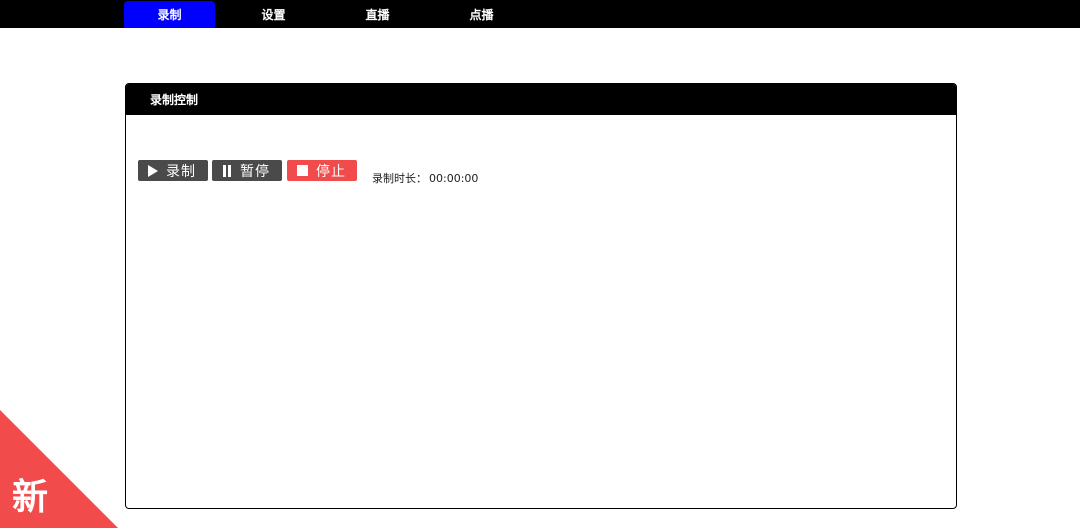 This screenshot has width=1080, height=528. I want to click on panel-title: 录制控制, so click(541, 99).